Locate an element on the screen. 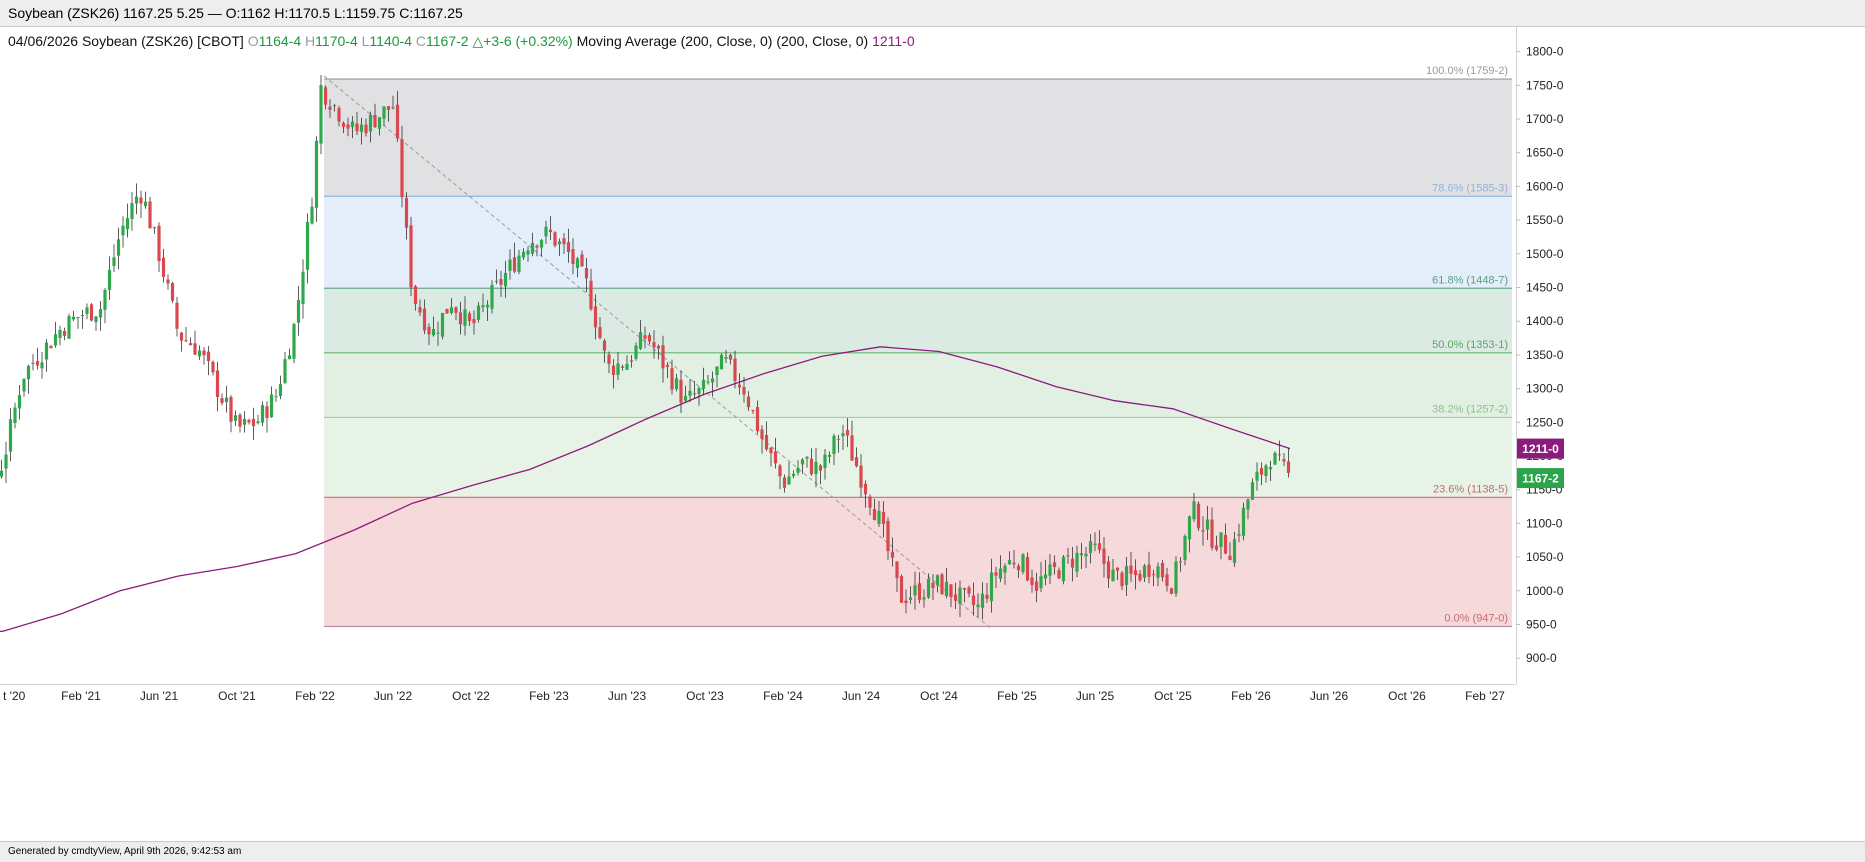 This screenshot has height=862, width=1865. legend-close-label: C is located at coordinates (420, 41).